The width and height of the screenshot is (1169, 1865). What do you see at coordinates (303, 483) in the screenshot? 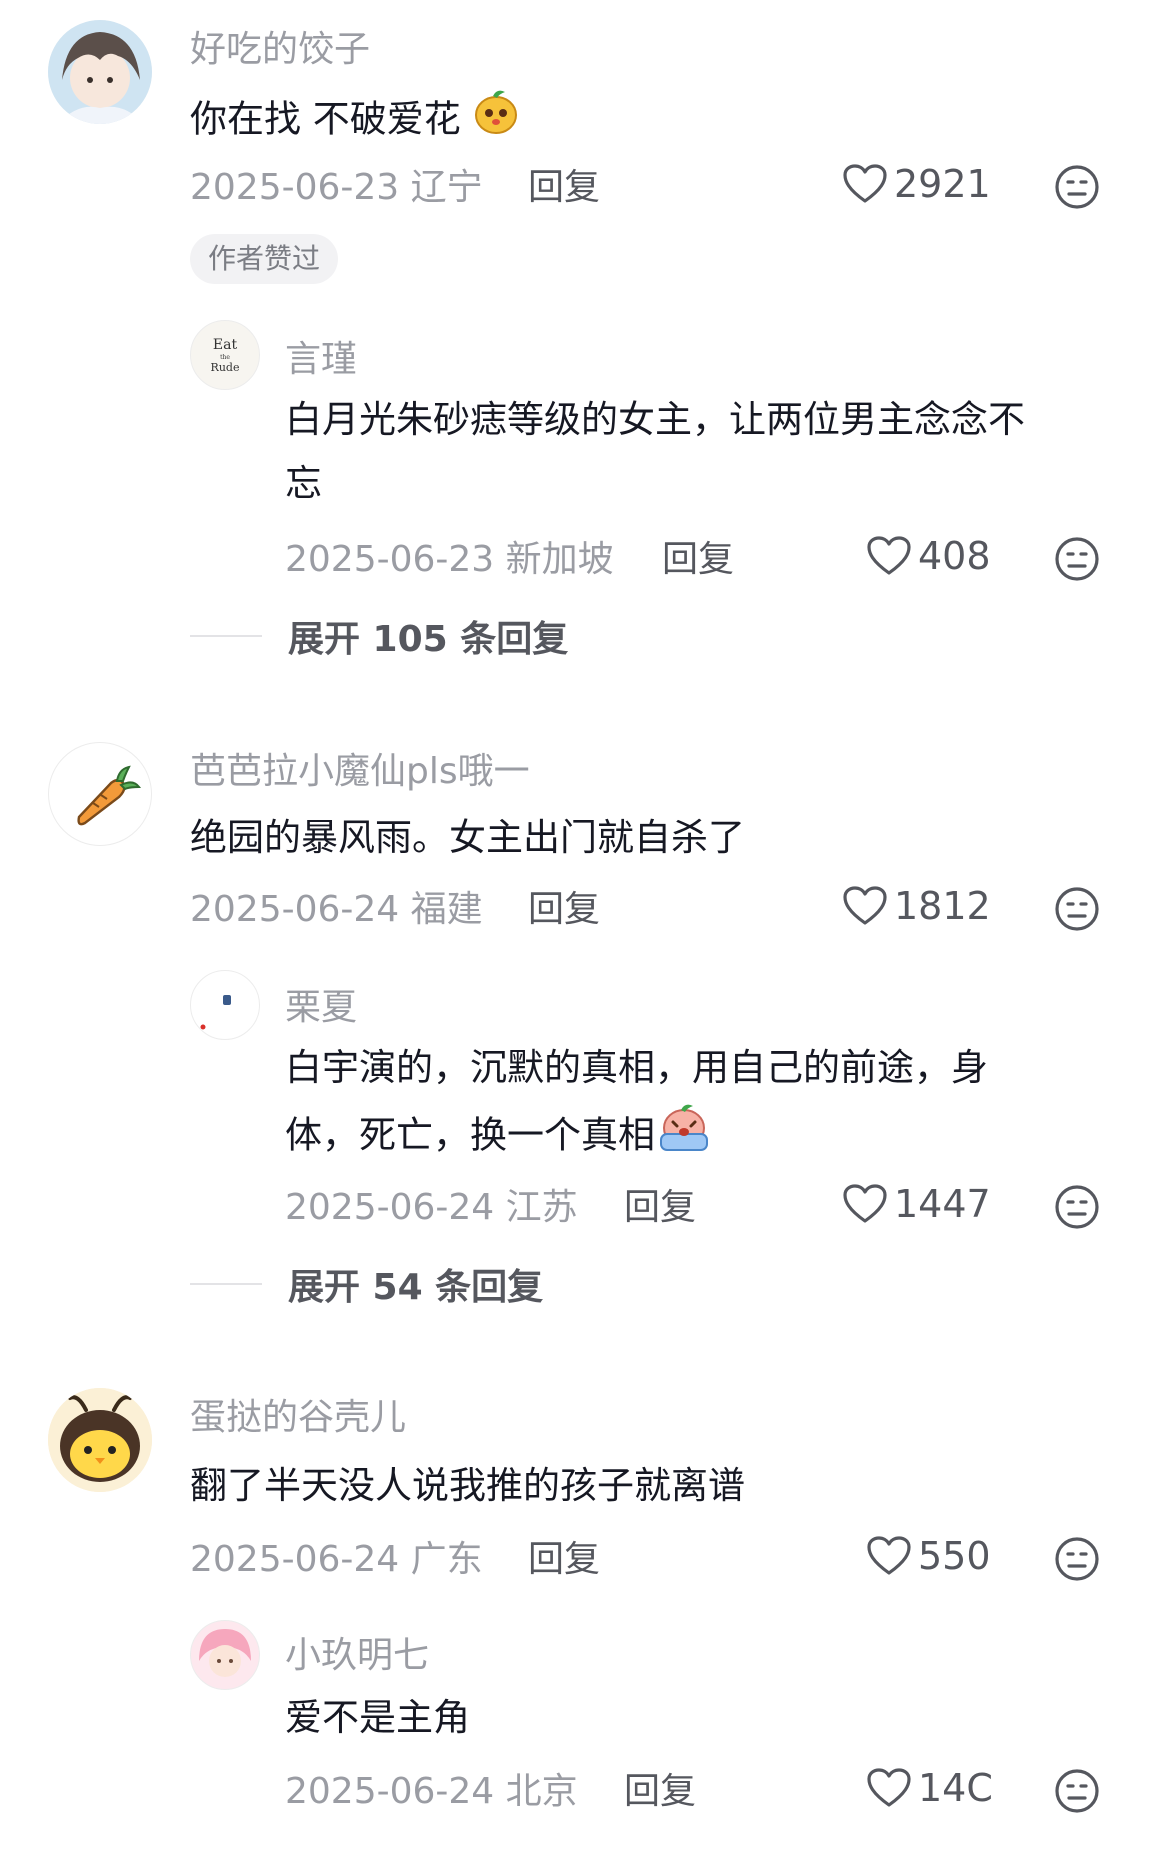
I see `reply-text-line2: 忘` at bounding box center [303, 483].